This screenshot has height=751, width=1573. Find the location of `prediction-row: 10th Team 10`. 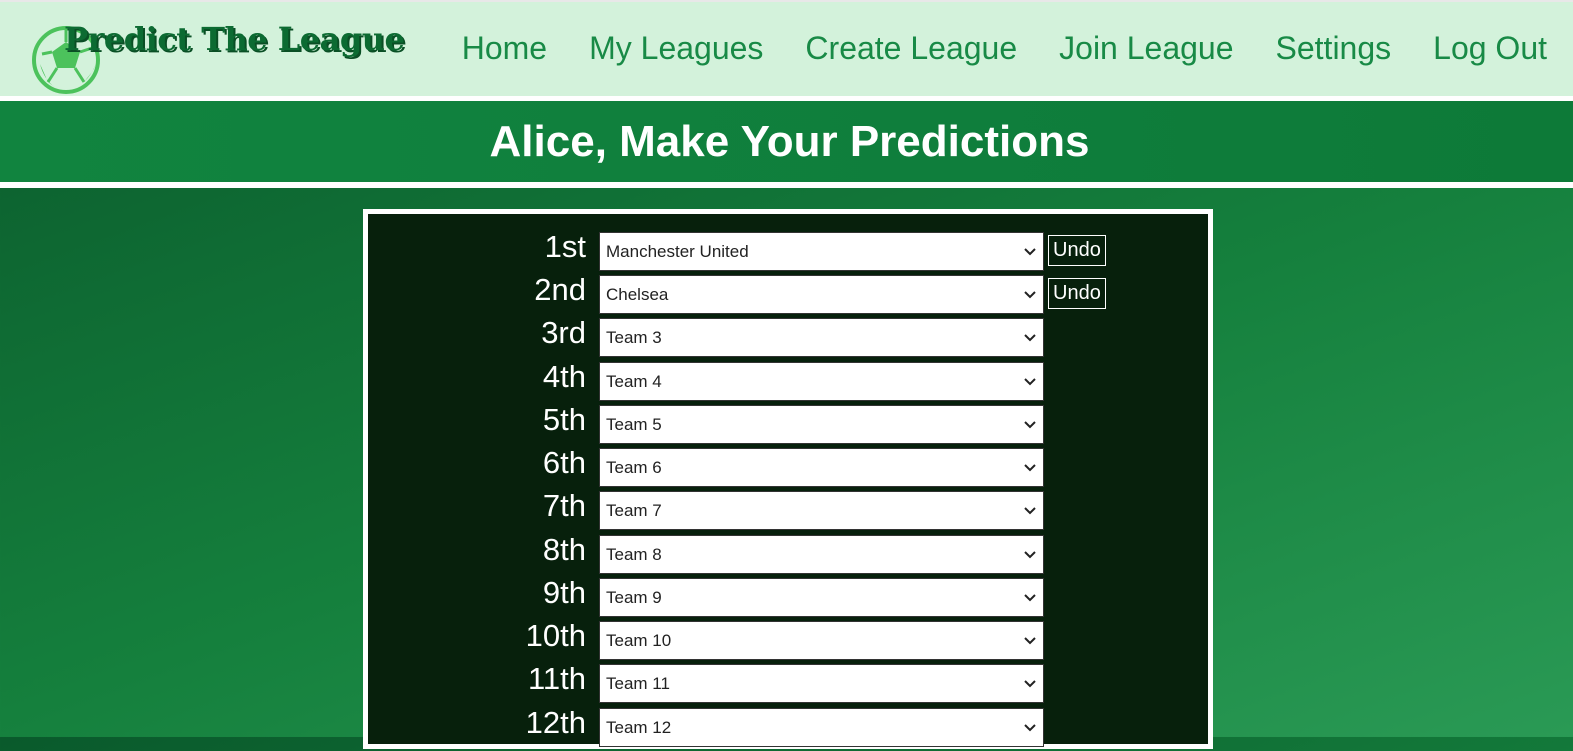

prediction-row: 10th Team 10 is located at coordinates (788, 641).